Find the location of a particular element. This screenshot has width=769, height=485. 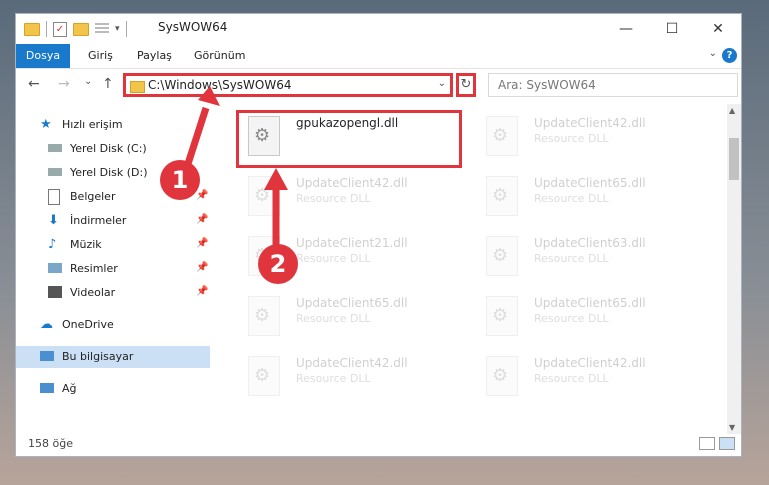

back-button: ← is located at coordinates (34, 84).